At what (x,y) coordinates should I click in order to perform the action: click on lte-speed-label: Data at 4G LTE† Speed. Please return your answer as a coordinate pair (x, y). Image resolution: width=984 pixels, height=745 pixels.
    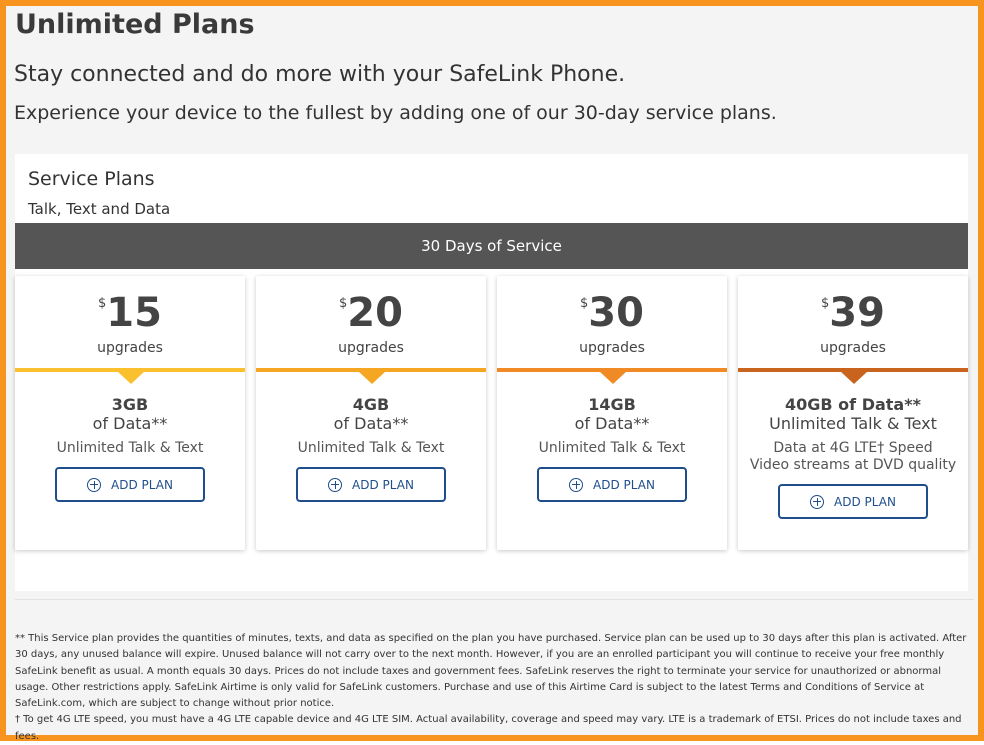
    Looking at the image, I should click on (853, 448).